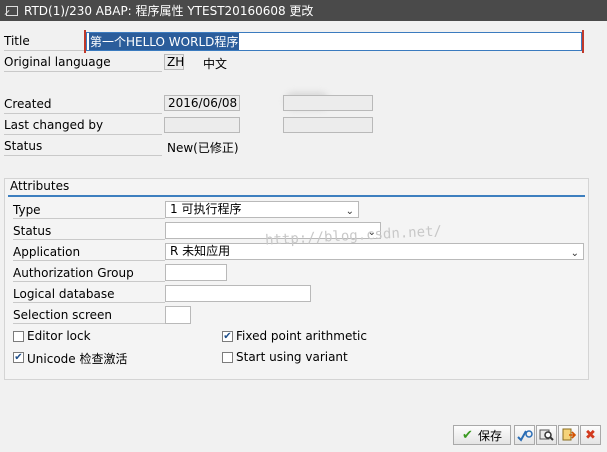 The image size is (607, 452). I want to click on check-program-icon, so click(524, 436).